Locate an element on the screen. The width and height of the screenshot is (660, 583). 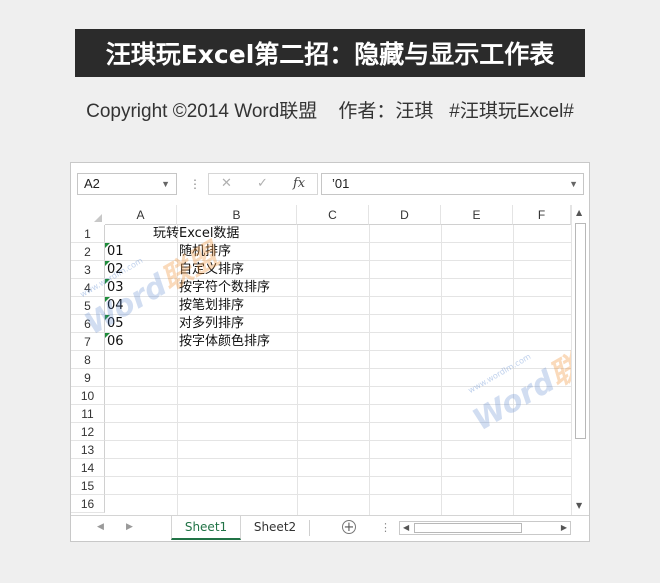
watermark-url: www.wordlm.com is located at coordinates (499, 373).